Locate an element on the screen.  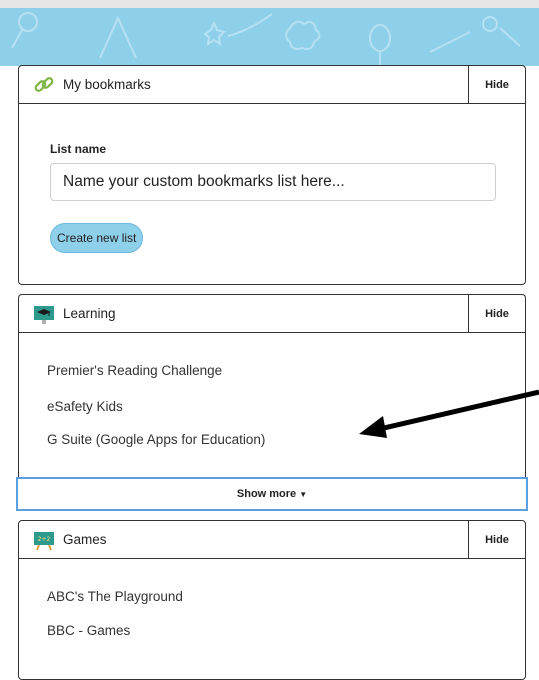
create-new-list-button: Create new list is located at coordinates (97, 238).